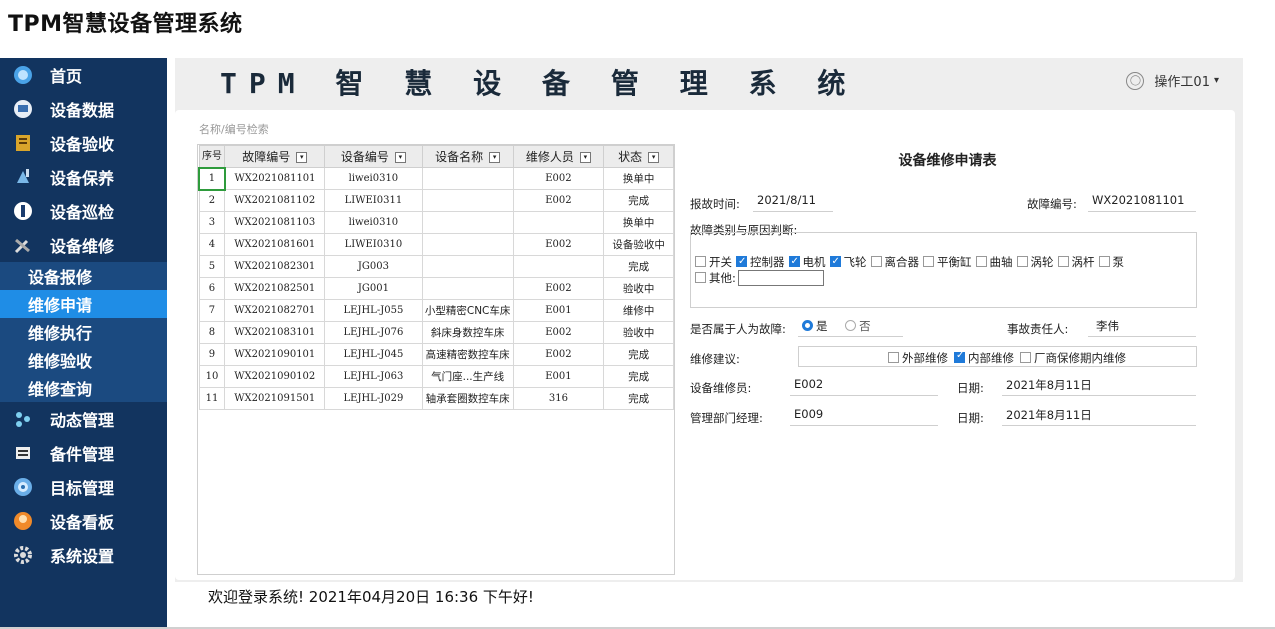 Image resolution: width=1275 pixels, height=629 pixels. Describe the element at coordinates (275, 156) in the screenshot. I see `col-header-fault-no: 故障编号 ▾` at that location.